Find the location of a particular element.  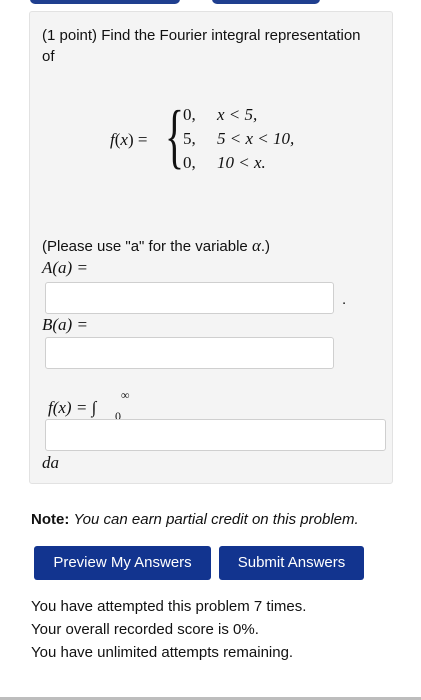

case-value-2: 5, is located at coordinates (189, 138).